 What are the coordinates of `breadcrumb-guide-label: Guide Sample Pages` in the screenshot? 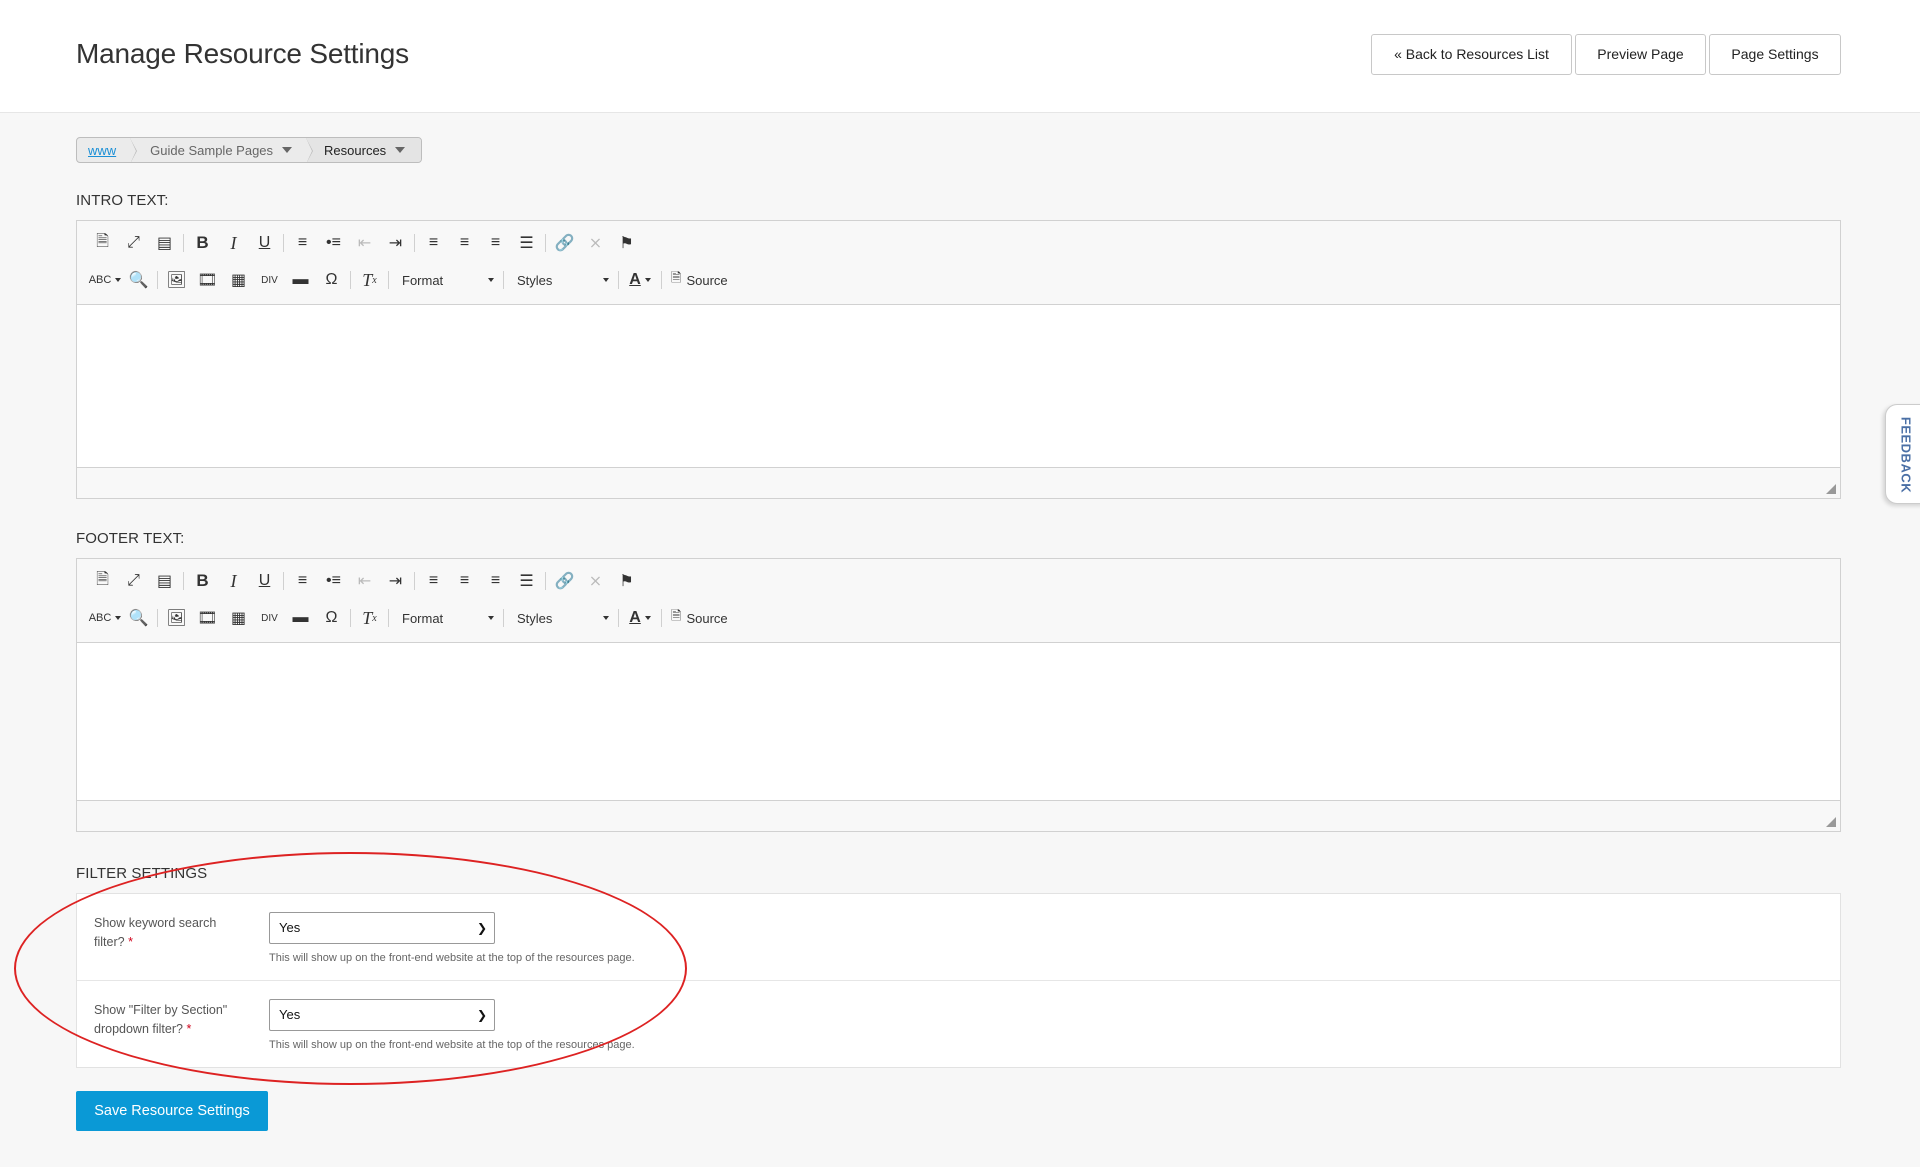 It's located at (212, 150).